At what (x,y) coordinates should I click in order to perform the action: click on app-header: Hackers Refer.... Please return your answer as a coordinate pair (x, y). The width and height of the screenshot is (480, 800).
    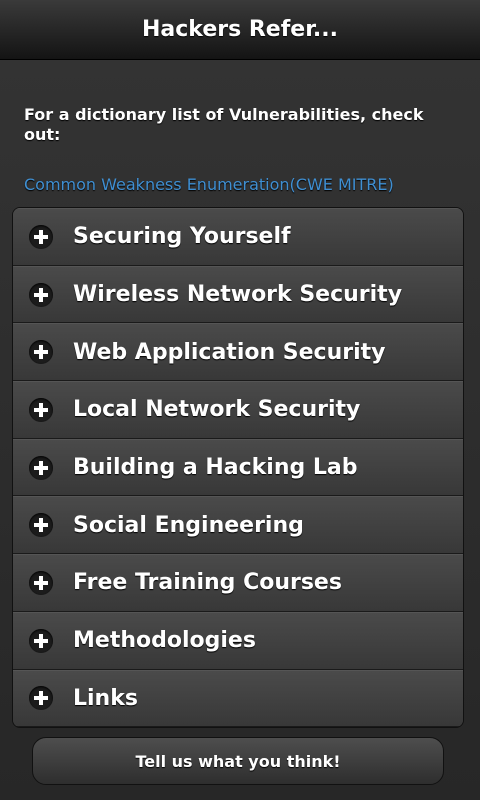
    Looking at the image, I should click on (240, 30).